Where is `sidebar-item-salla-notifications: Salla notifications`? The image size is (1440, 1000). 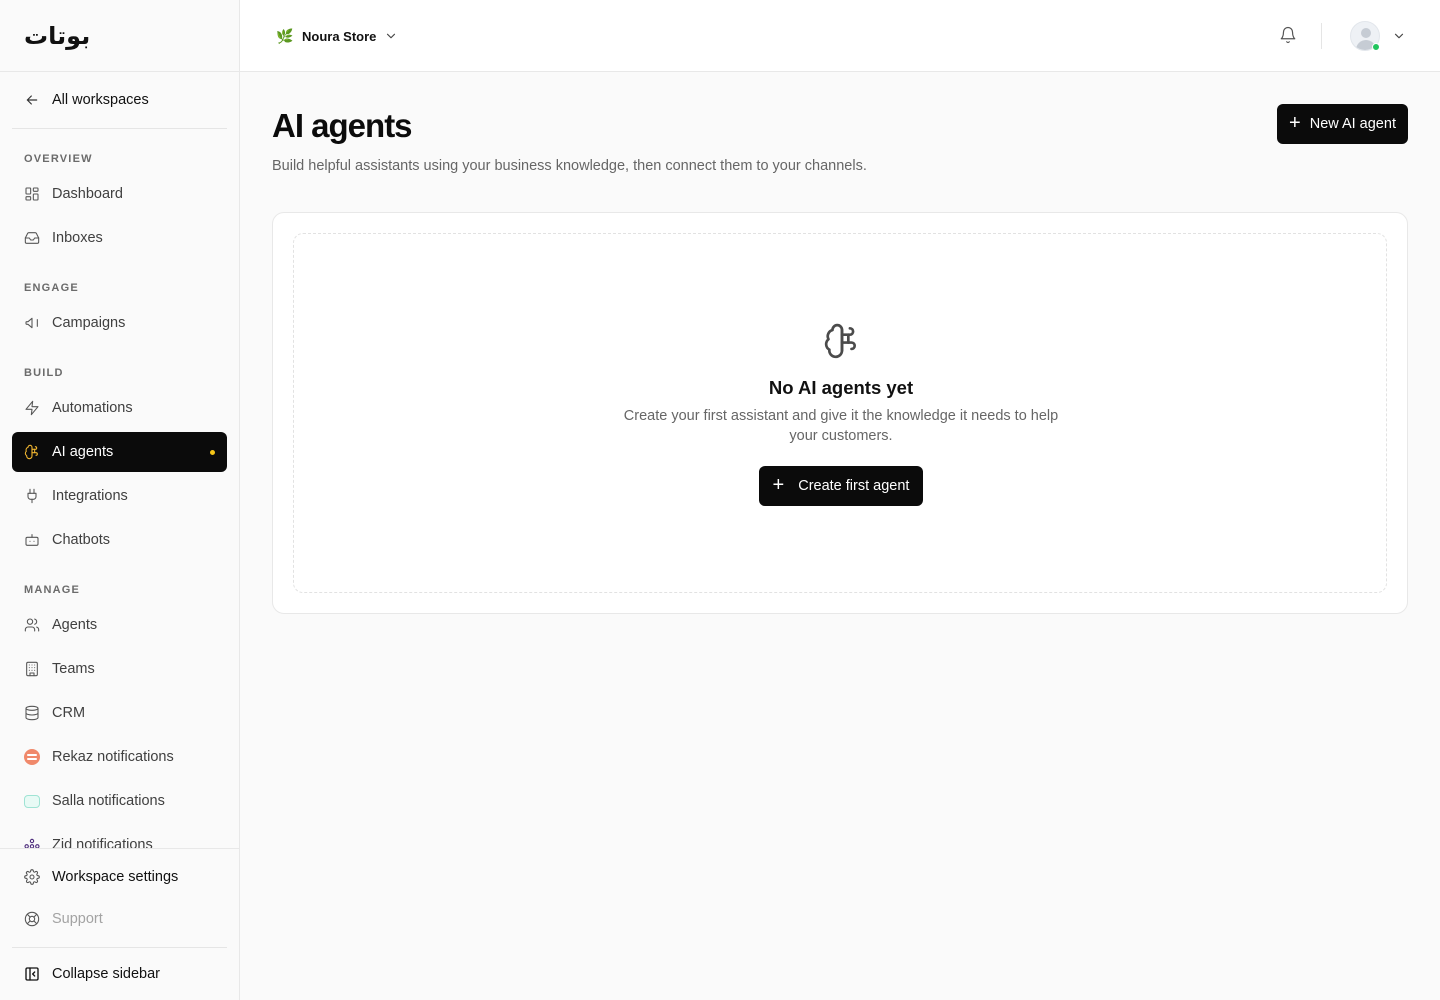
sidebar-item-salla-notifications: Salla notifications is located at coordinates (119, 801).